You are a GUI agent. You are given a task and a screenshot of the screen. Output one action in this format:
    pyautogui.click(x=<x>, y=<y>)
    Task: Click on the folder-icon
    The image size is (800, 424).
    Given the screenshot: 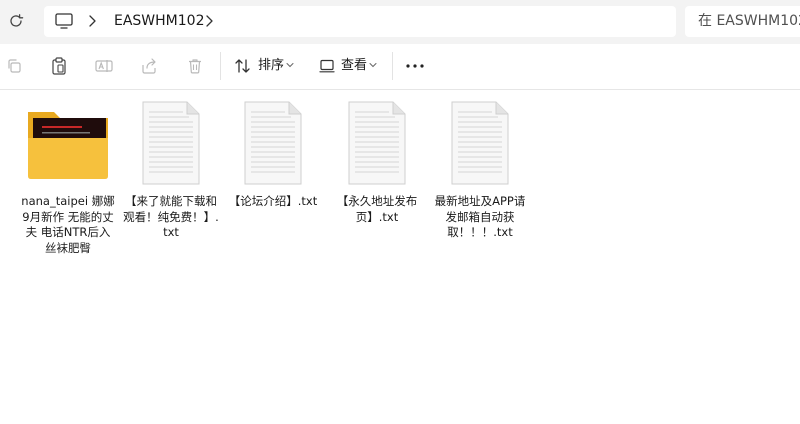 What is the action you would take?
    pyautogui.click(x=68, y=145)
    